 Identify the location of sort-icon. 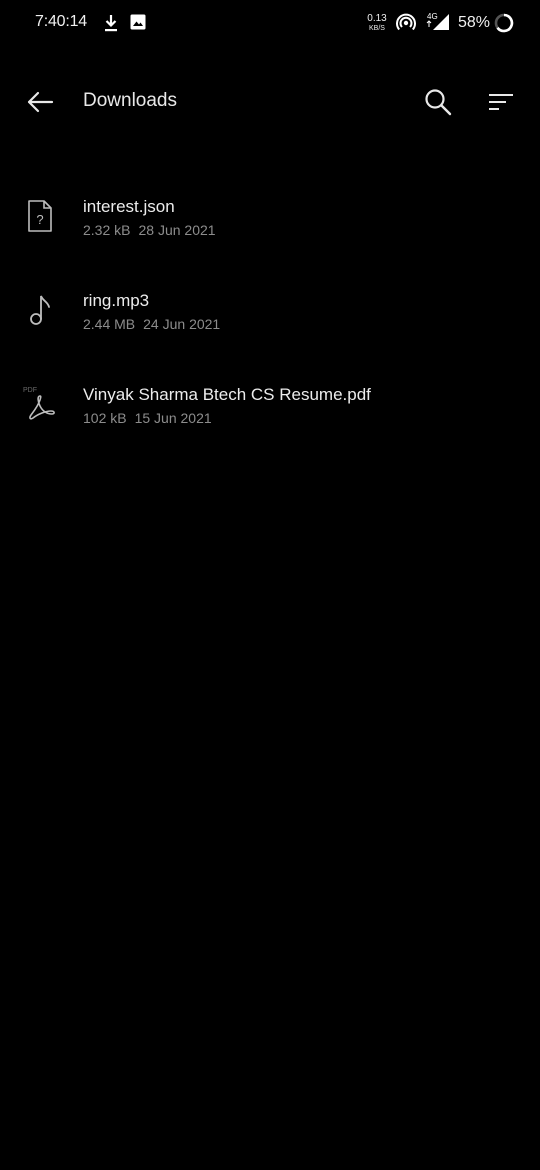
(501, 102).